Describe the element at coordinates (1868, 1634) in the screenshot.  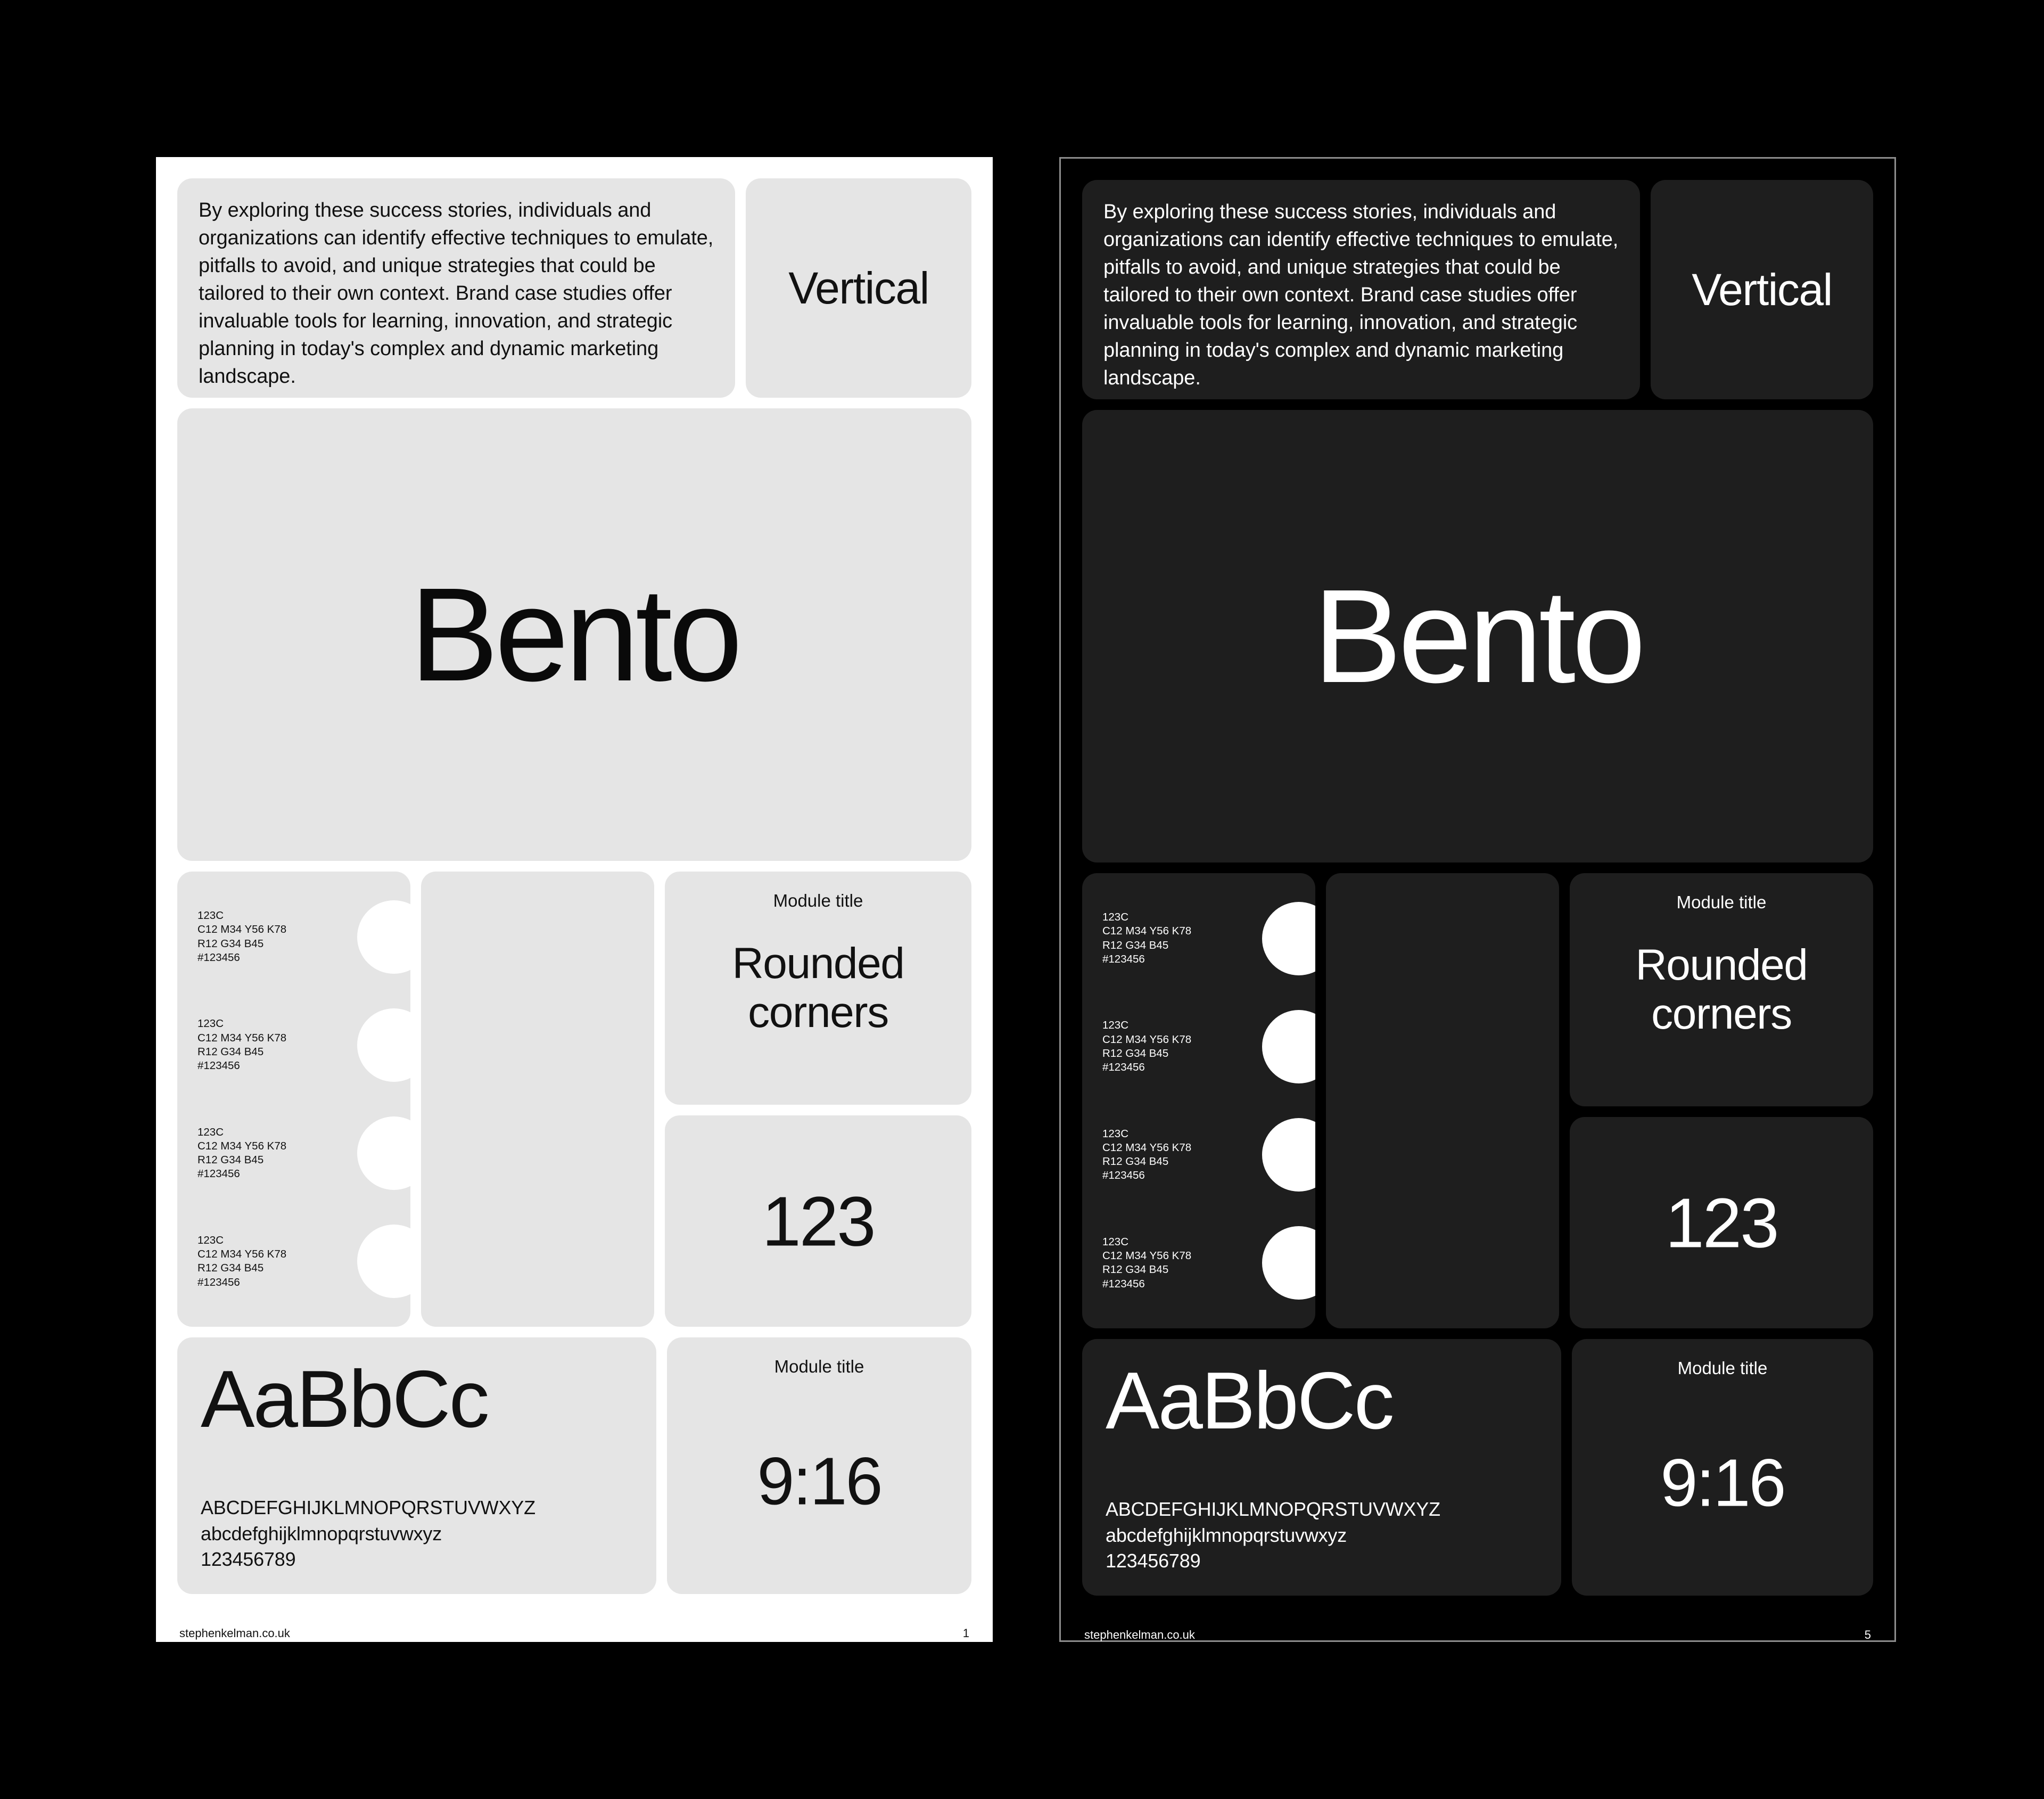
I see `footer-page-number: 5` at that location.